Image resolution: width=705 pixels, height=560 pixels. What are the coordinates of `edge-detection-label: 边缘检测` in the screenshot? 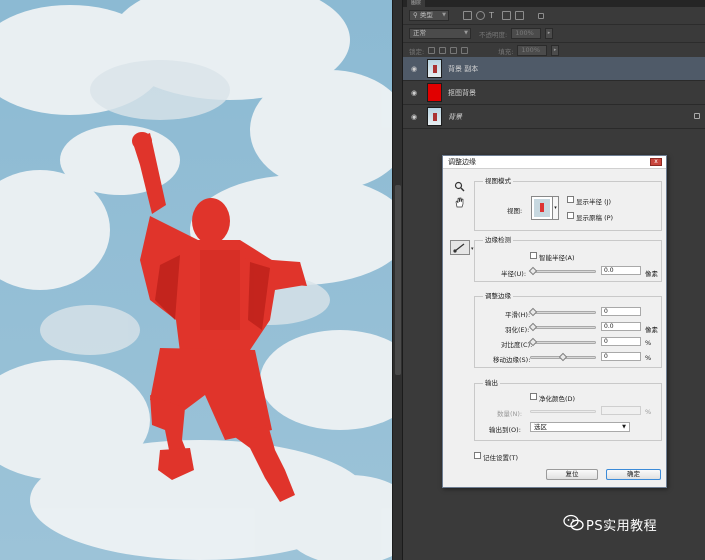 It's located at (498, 240).